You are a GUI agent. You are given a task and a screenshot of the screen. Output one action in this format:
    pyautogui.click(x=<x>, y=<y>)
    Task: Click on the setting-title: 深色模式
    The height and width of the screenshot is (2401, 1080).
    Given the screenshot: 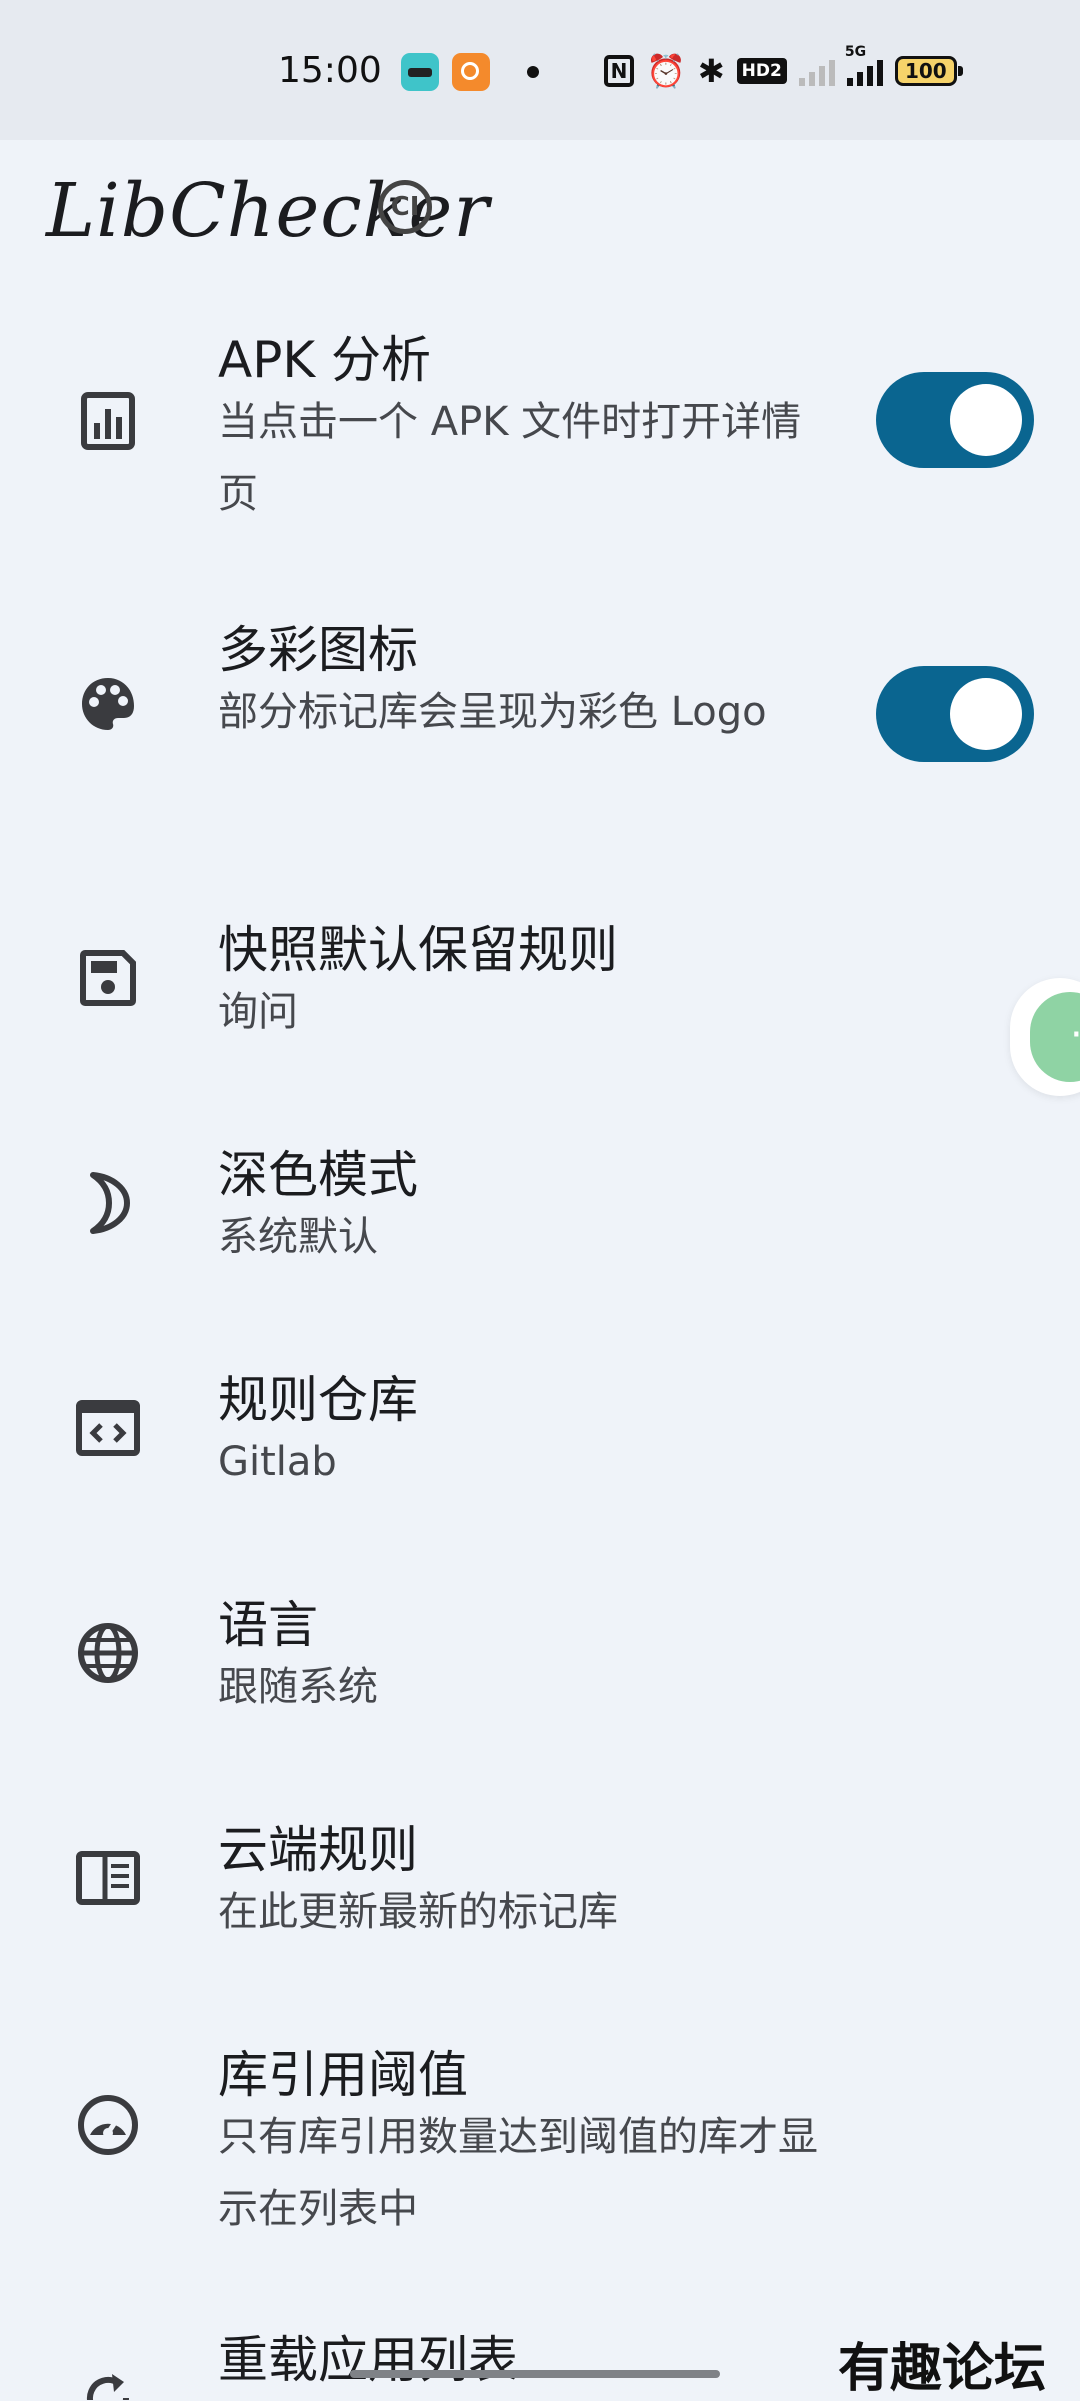 What is the action you would take?
    pyautogui.click(x=318, y=1175)
    